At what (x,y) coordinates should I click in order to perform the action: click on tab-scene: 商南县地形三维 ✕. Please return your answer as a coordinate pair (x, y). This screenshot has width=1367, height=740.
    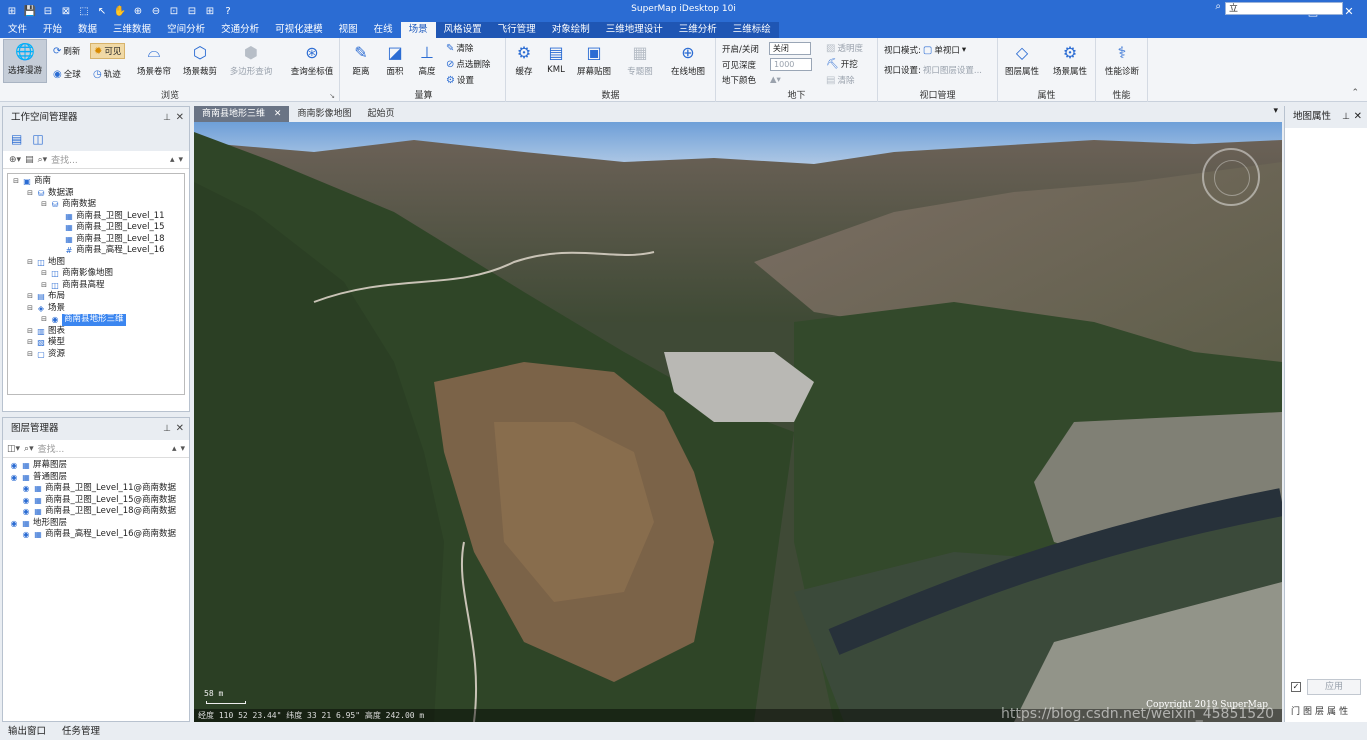
    Looking at the image, I should click on (242, 114).